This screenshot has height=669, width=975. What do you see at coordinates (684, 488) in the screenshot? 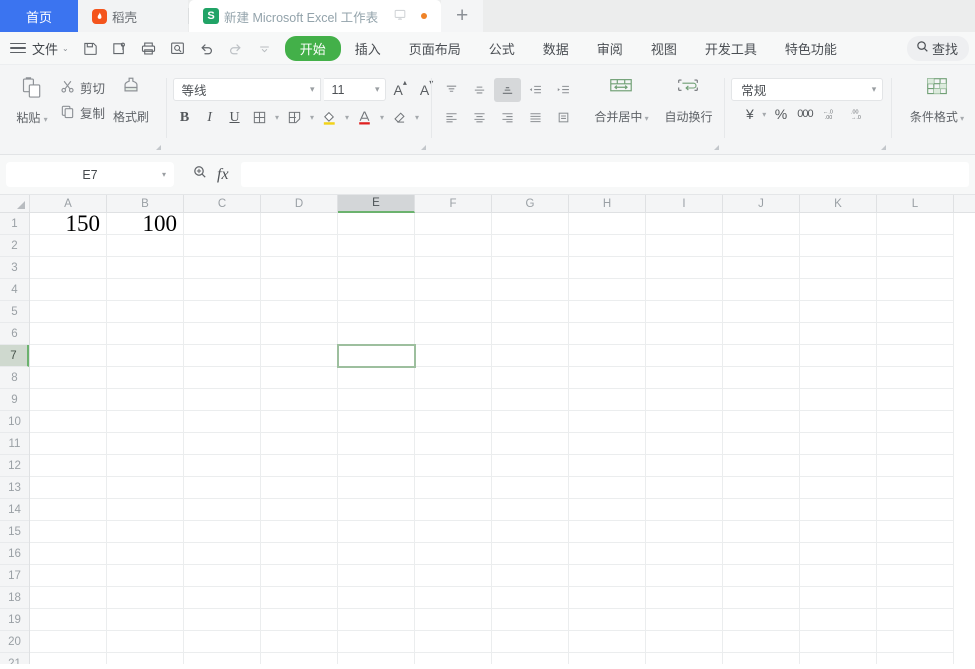
I see `cell-I13` at bounding box center [684, 488].